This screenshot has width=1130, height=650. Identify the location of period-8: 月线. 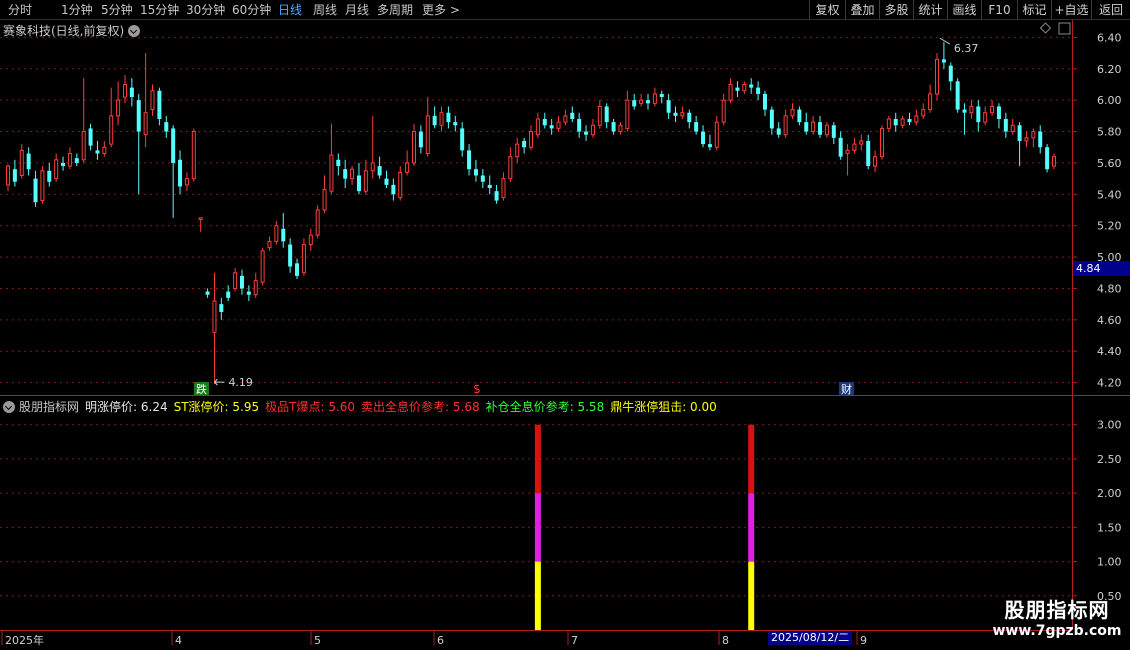
(357, 10).